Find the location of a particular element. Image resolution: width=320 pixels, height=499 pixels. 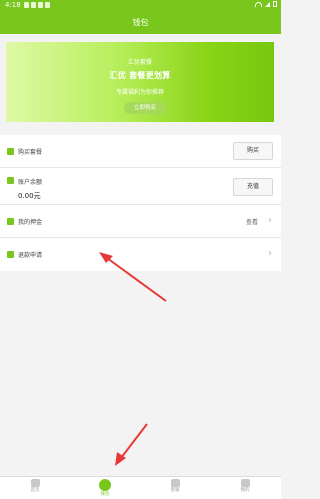

tab-wallet-label: 钱包 is located at coordinates (105, 494).